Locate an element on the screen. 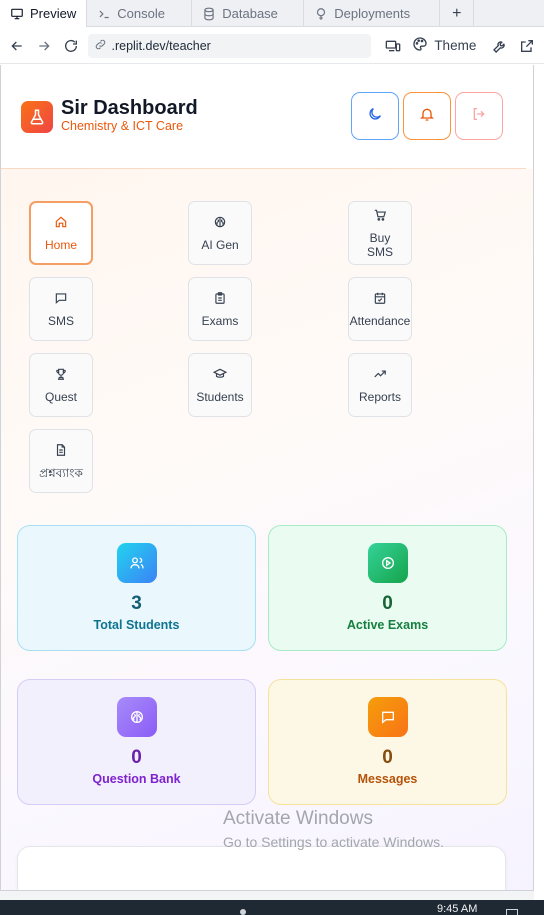  tab-database: Database is located at coordinates (248, 13).